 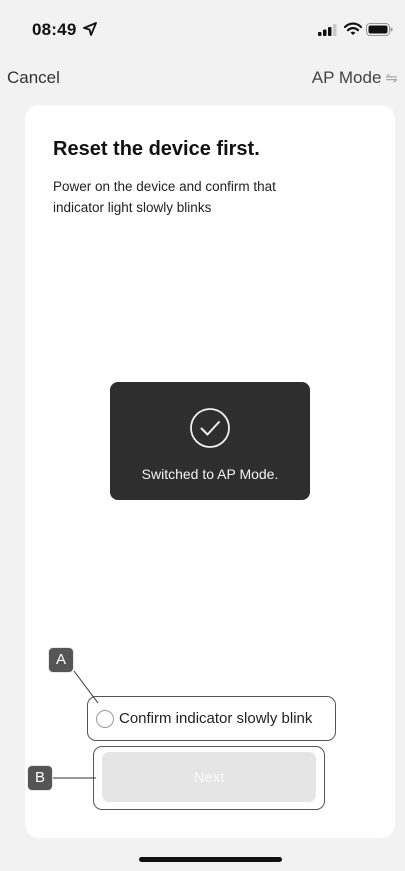 I want to click on next-button-highlight: Next, so click(x=209, y=778).